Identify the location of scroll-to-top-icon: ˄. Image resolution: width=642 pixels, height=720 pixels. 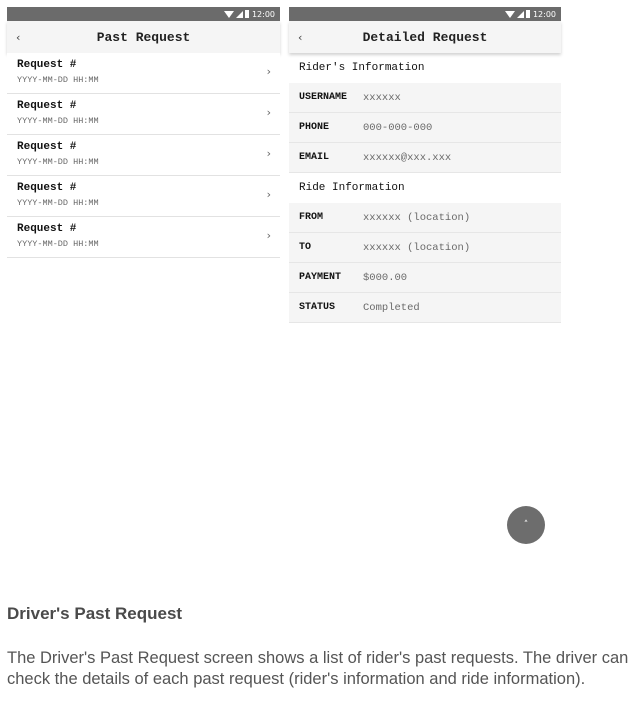
(526, 525).